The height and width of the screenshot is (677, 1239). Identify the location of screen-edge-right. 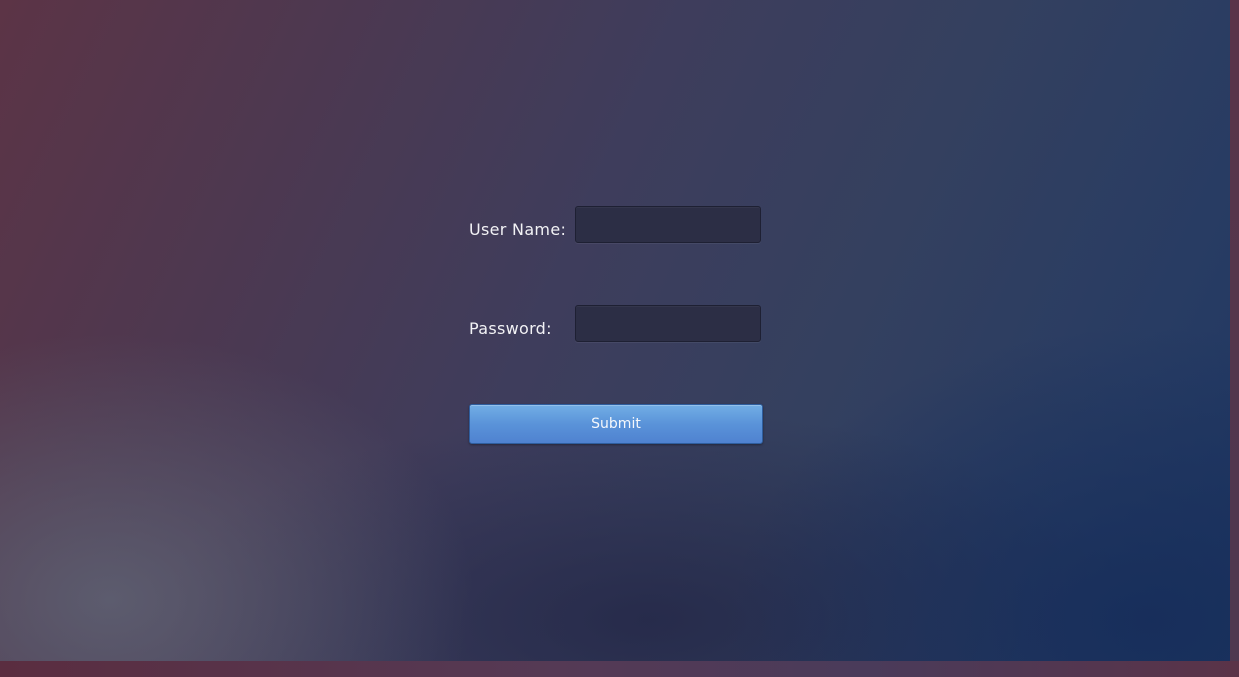
(1234, 338).